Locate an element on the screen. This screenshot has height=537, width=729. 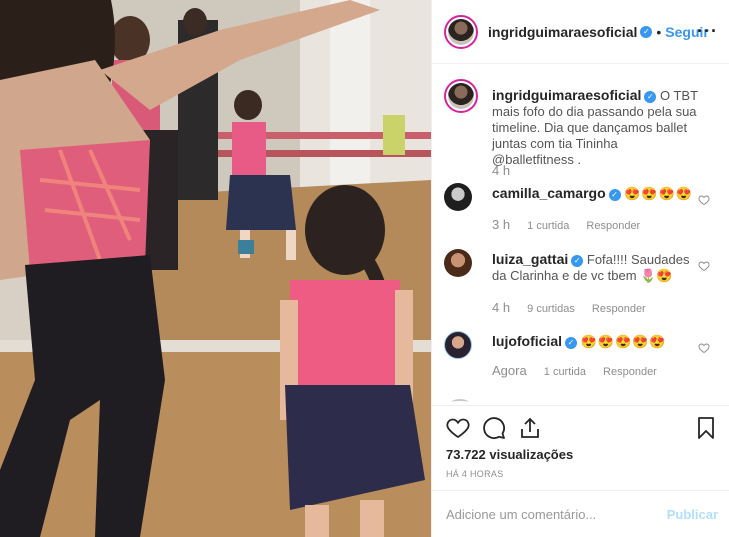
comment-likes: 9 curtidas is located at coordinates (551, 309).